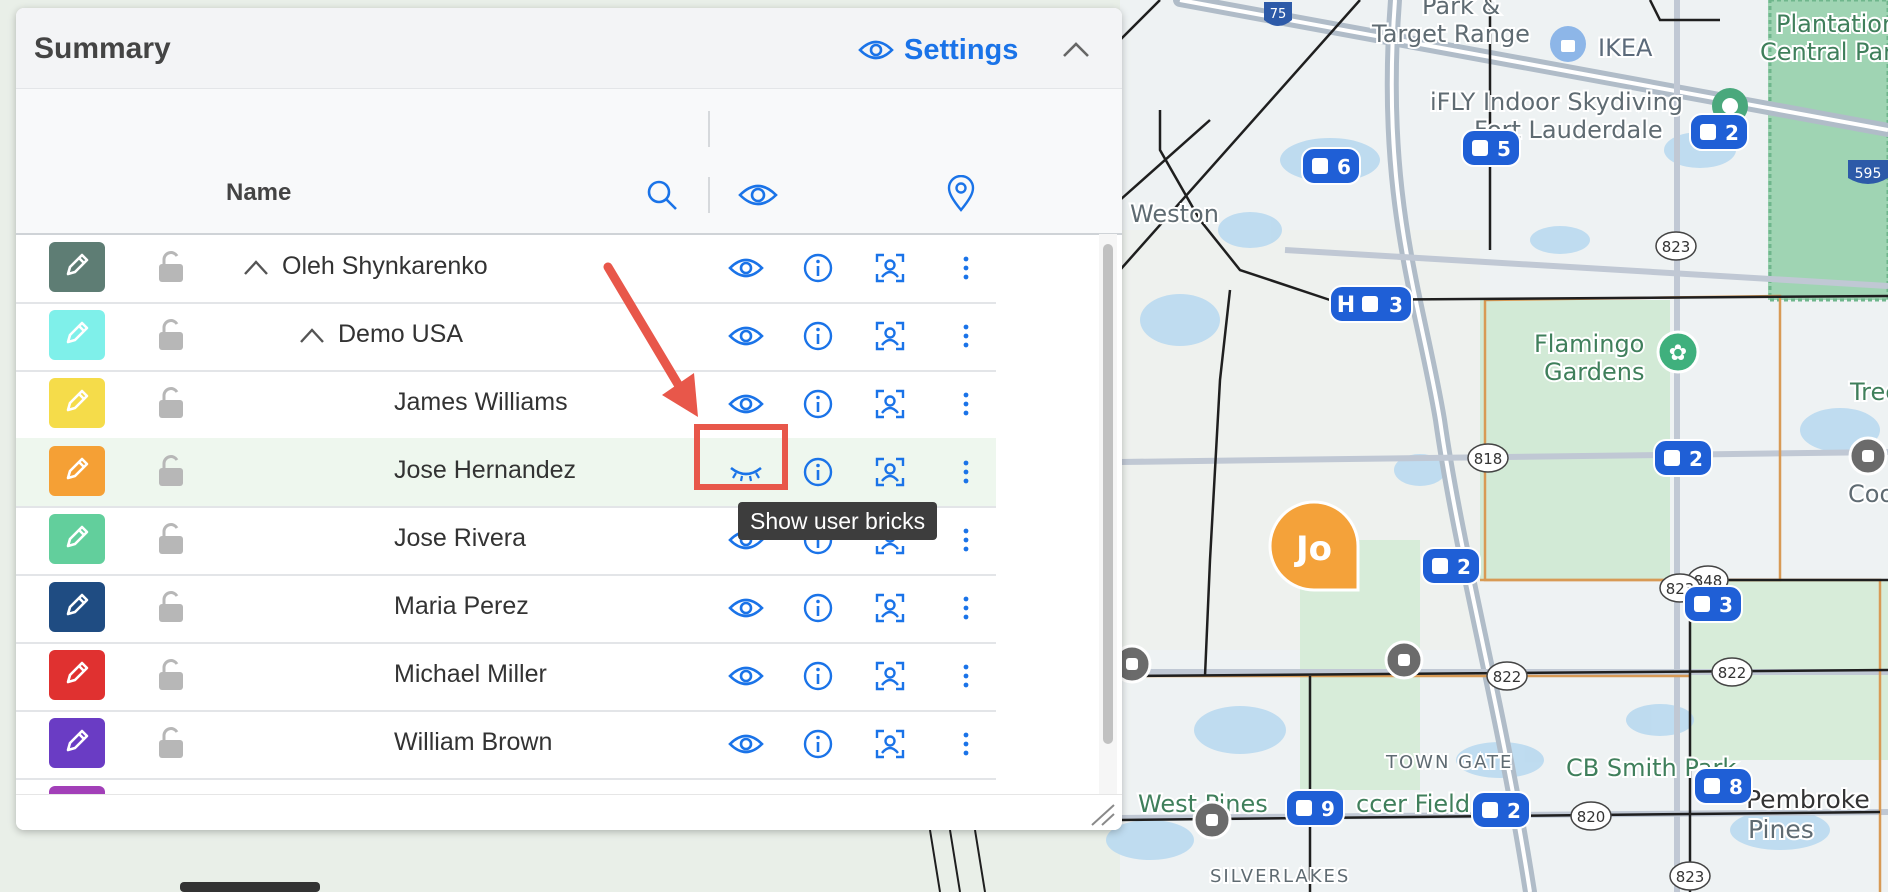  I want to click on user-marker: Jo, so click(1314, 546).